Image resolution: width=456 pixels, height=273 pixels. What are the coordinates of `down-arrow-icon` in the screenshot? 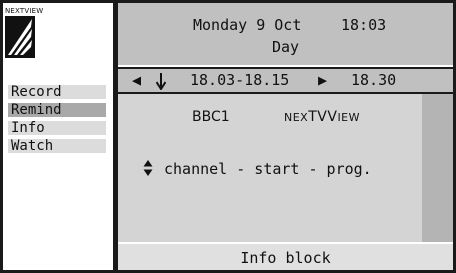 It's located at (161, 81).